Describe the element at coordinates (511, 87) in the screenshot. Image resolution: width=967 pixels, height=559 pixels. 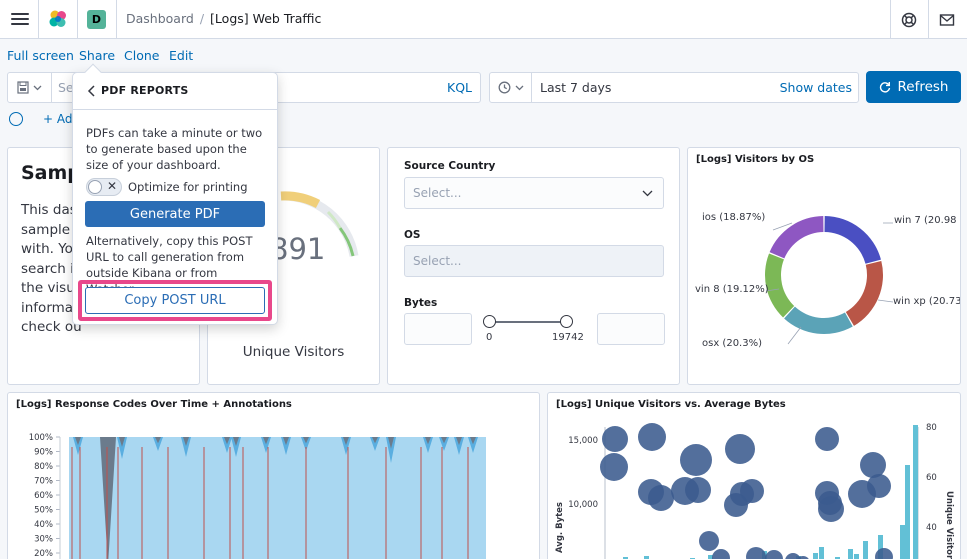
I see `quick-select-button` at that location.